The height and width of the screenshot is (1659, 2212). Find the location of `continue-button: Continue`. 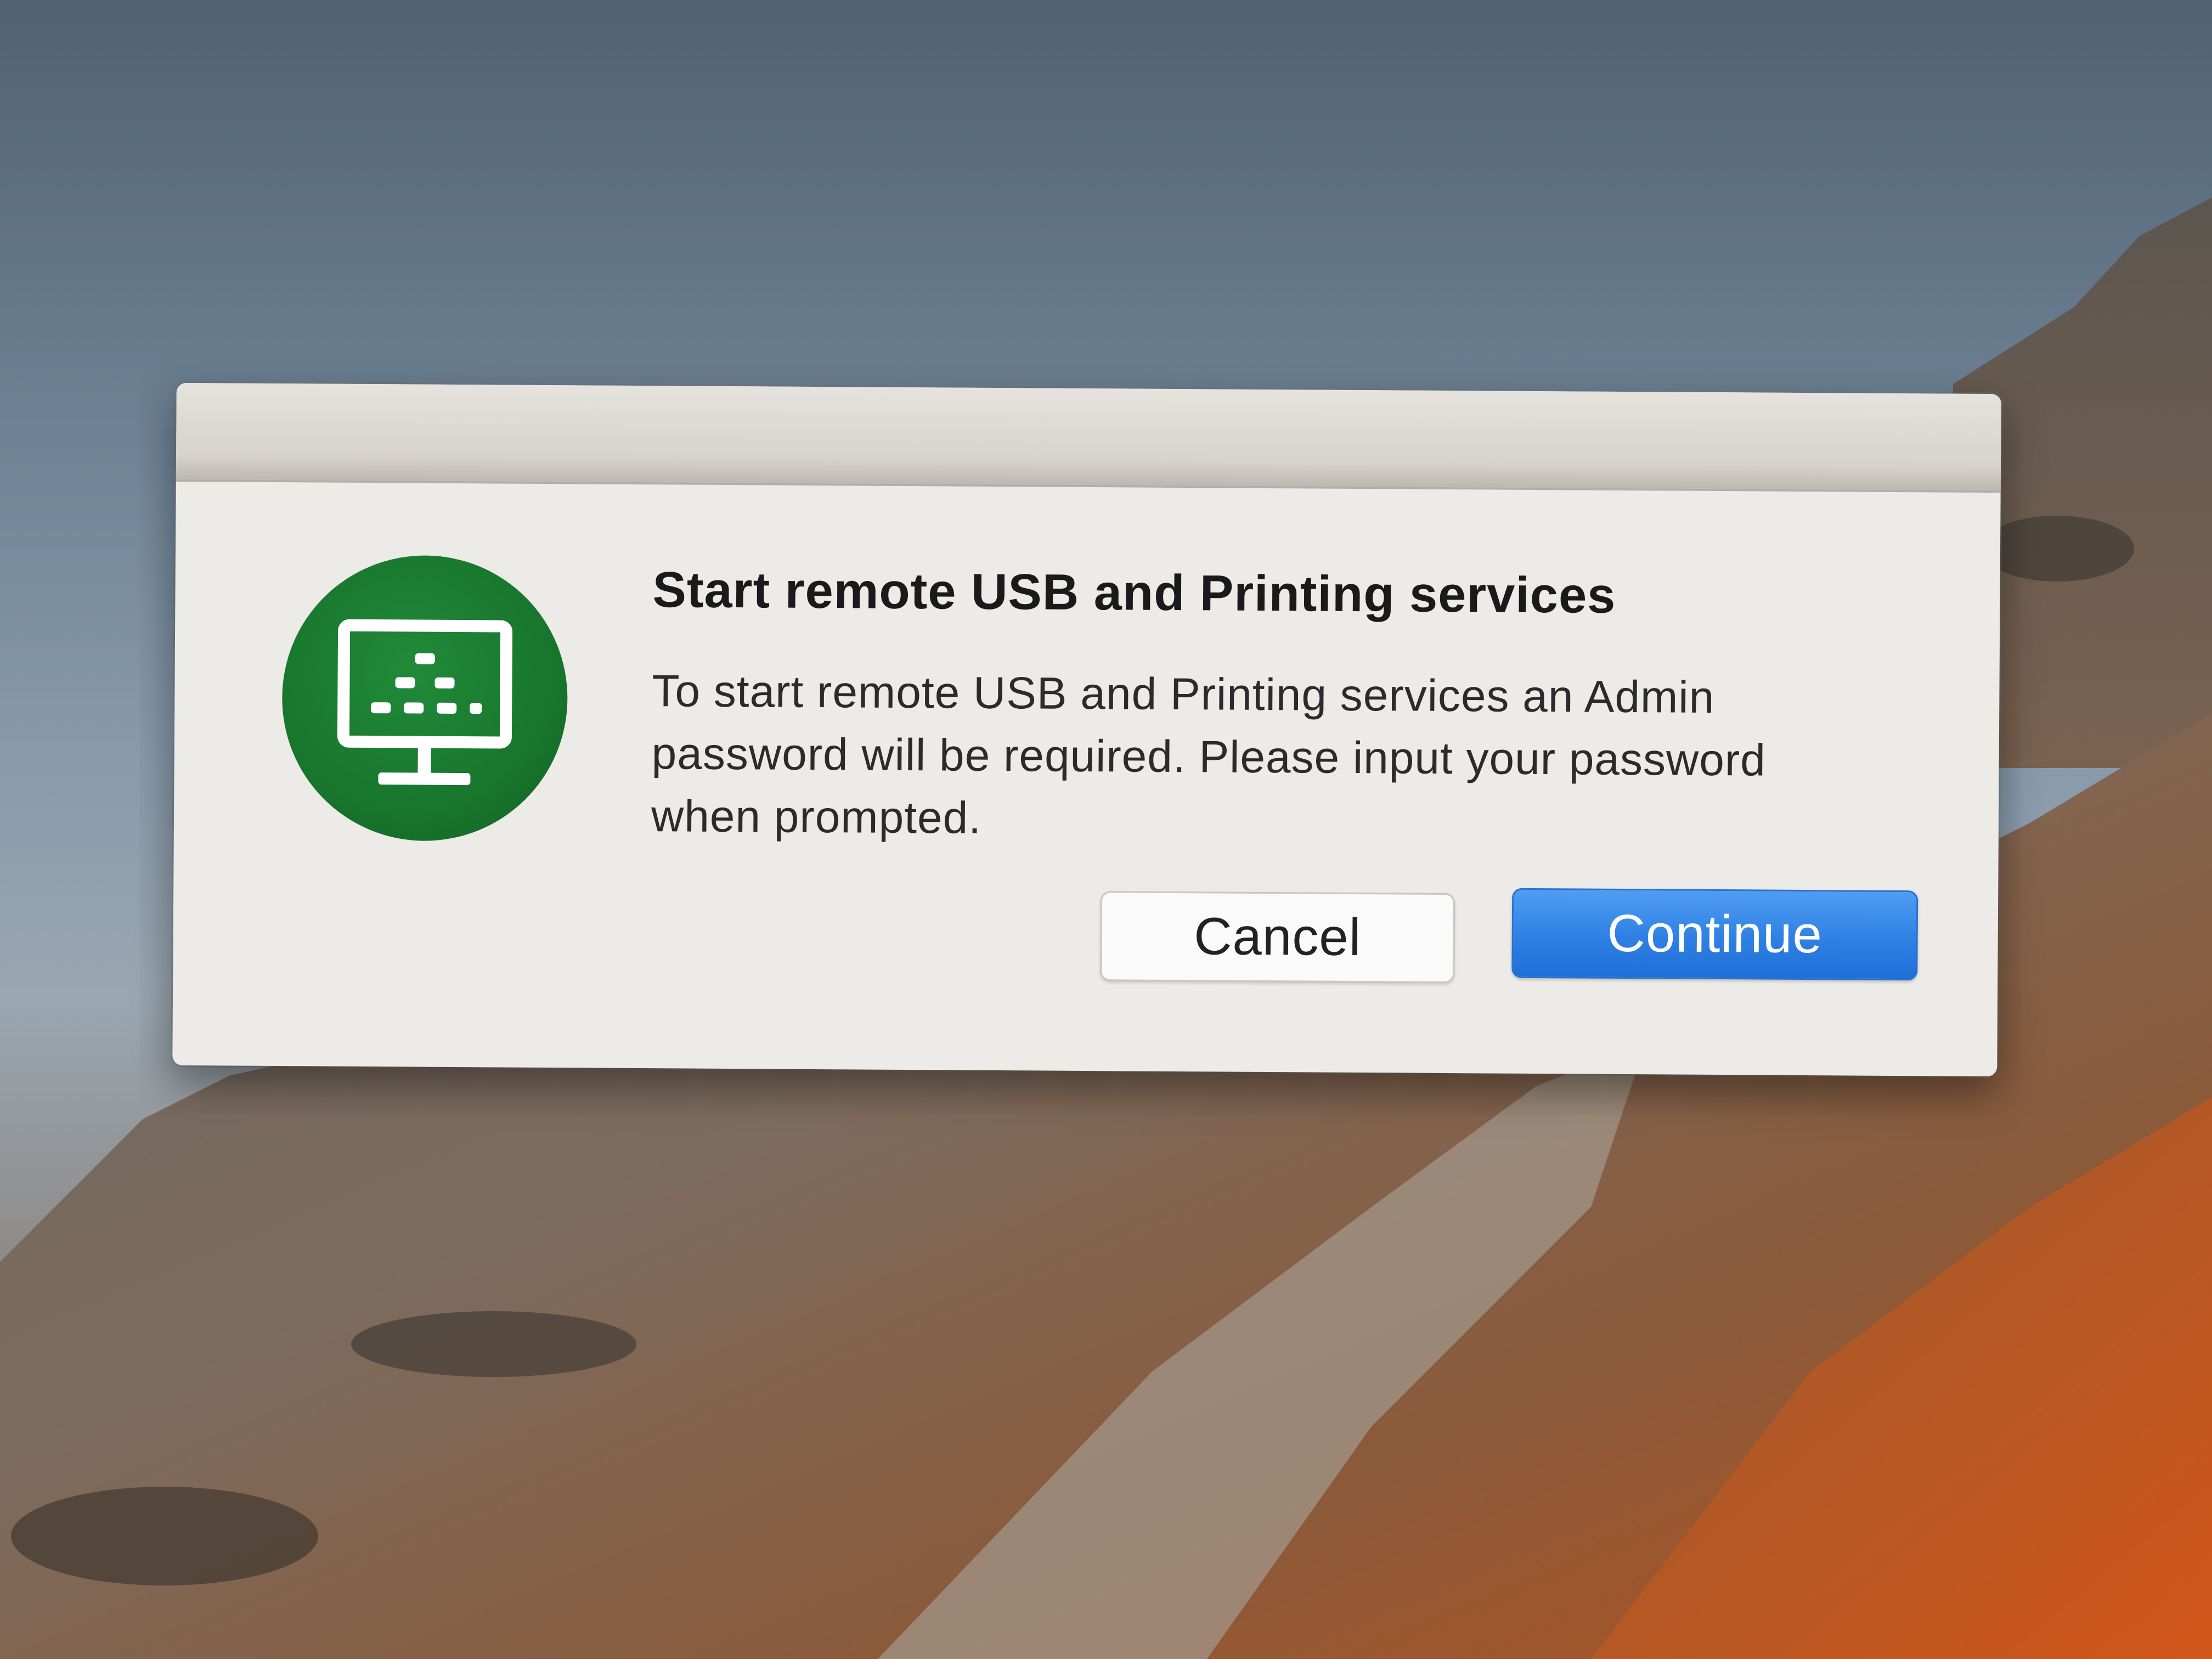

continue-button: Continue is located at coordinates (1714, 935).